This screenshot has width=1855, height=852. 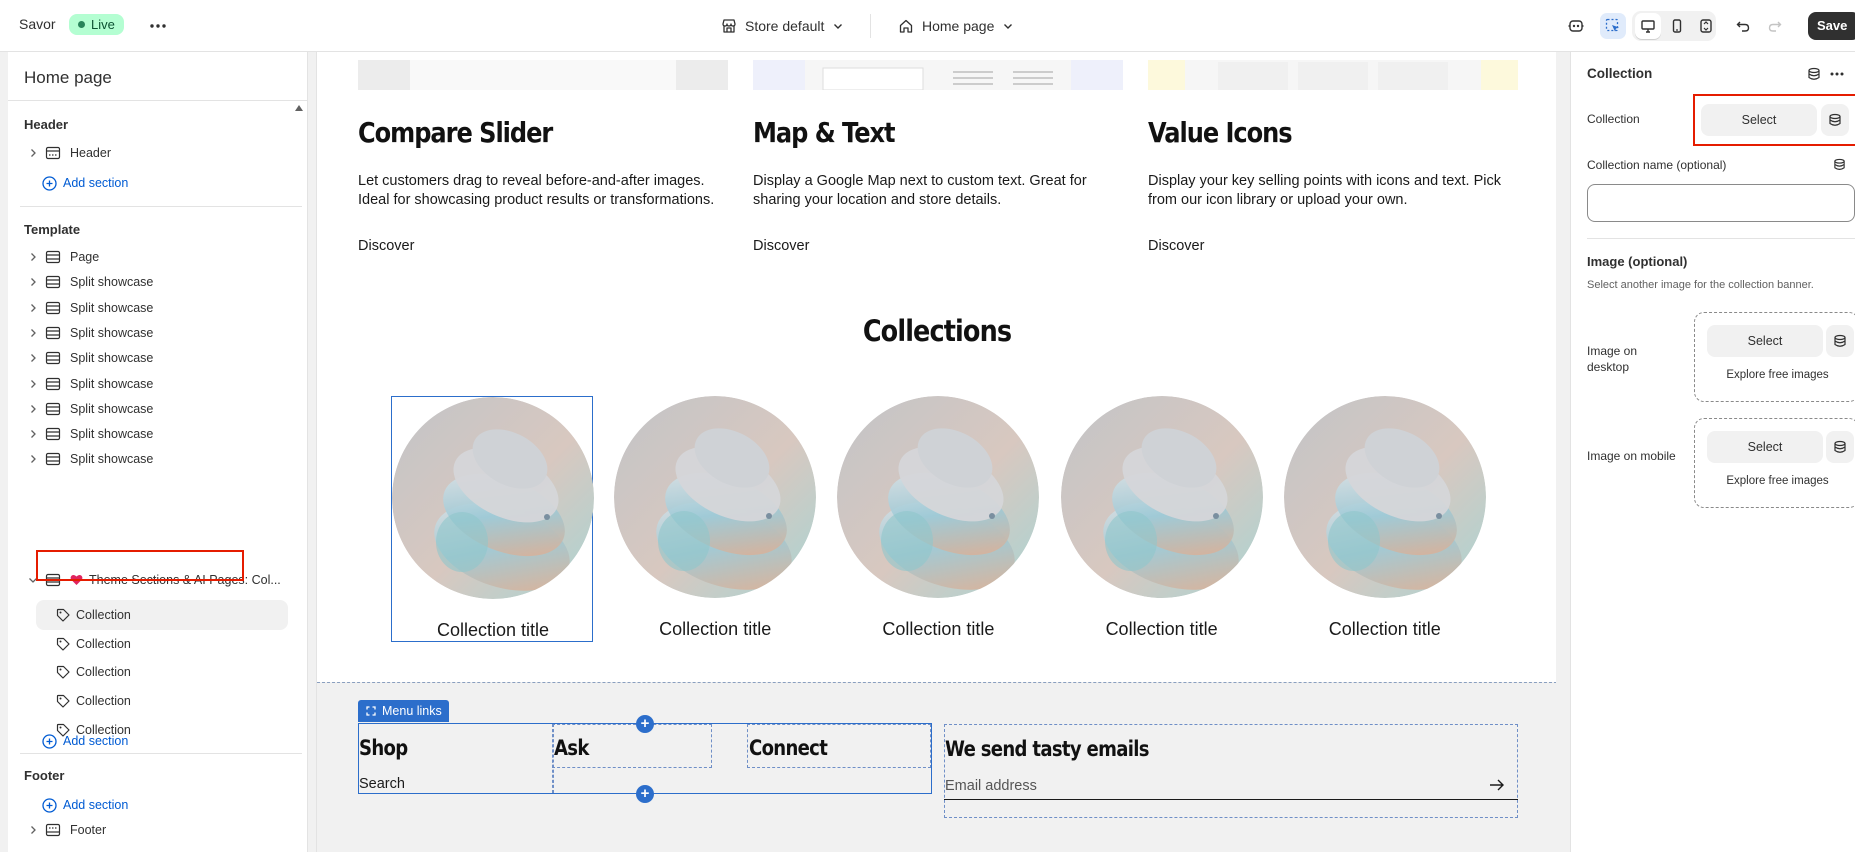 What do you see at coordinates (382, 784) in the screenshot?
I see `menu-link: Search` at bounding box center [382, 784].